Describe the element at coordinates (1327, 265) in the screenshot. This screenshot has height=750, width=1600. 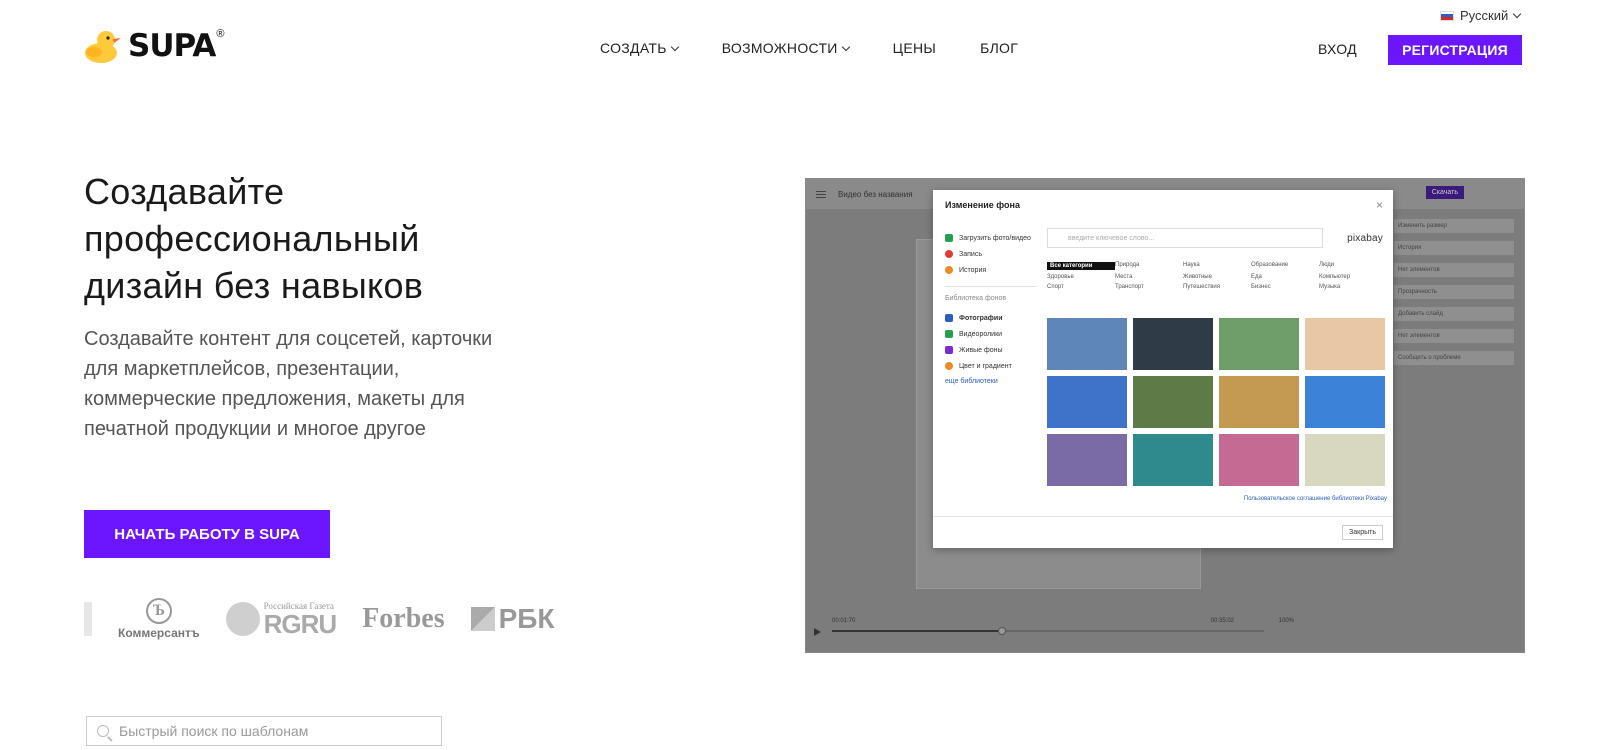
I see `category-item: Люди` at that location.